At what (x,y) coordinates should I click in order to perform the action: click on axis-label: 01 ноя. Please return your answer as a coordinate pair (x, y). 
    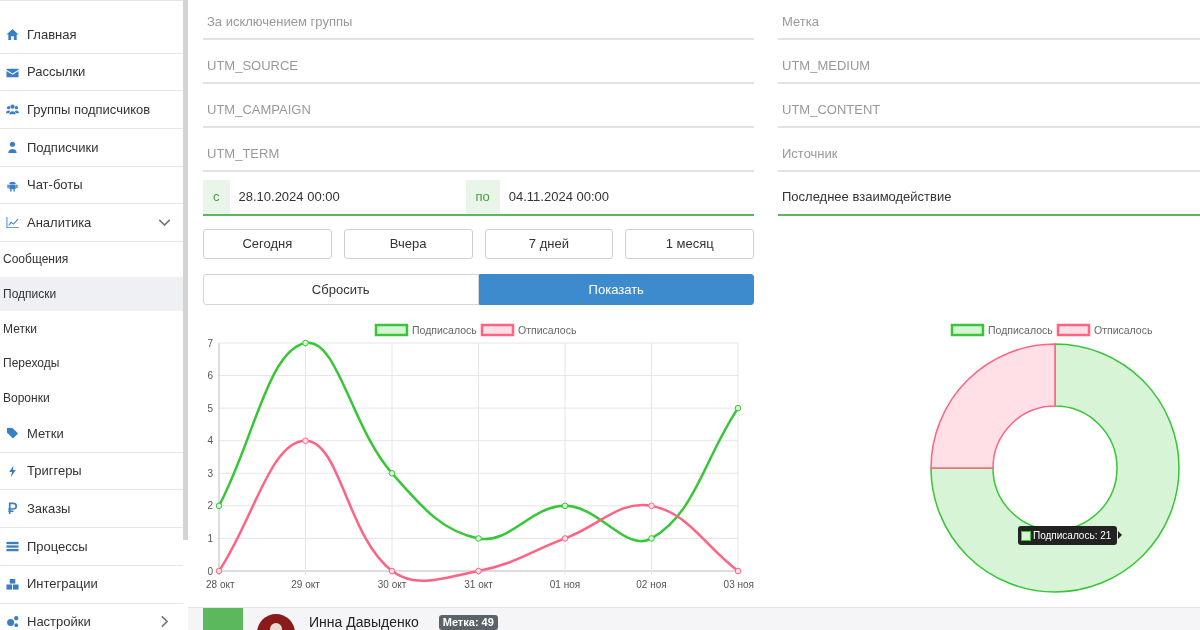
    Looking at the image, I should click on (565, 584).